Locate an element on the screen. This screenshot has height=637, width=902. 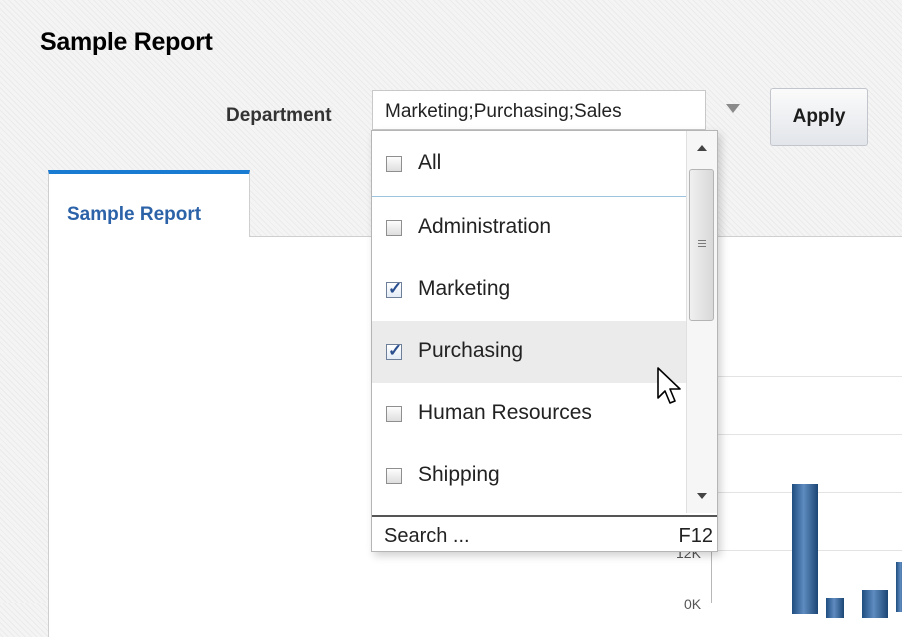
checkbox-marketing: ✓ is located at coordinates (394, 288).